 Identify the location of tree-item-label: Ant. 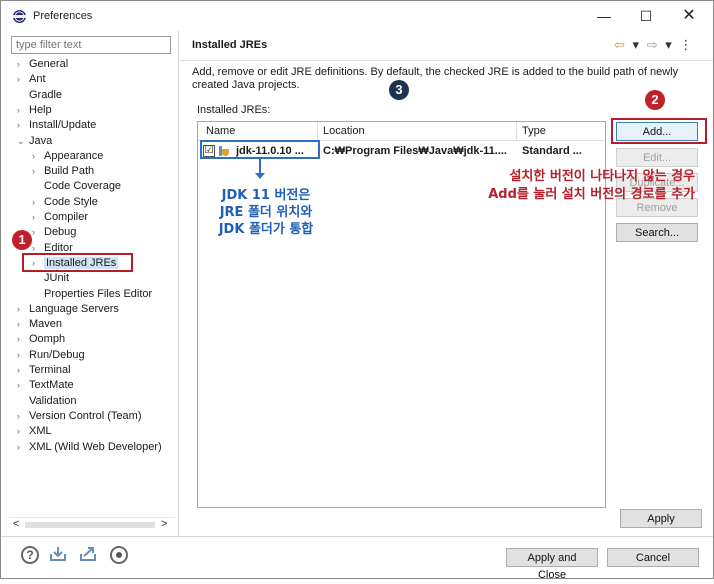
(37, 79).